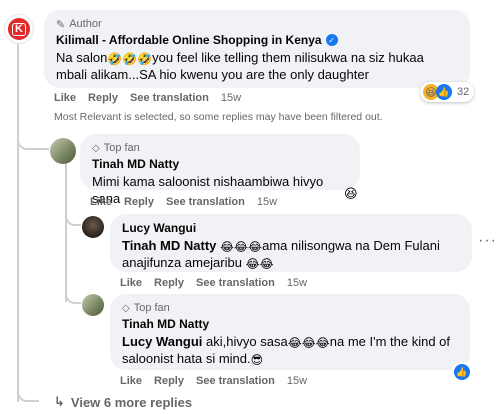 This screenshot has width=500, height=414. I want to click on view-more-replies-label: View 6 more replies, so click(131, 402).